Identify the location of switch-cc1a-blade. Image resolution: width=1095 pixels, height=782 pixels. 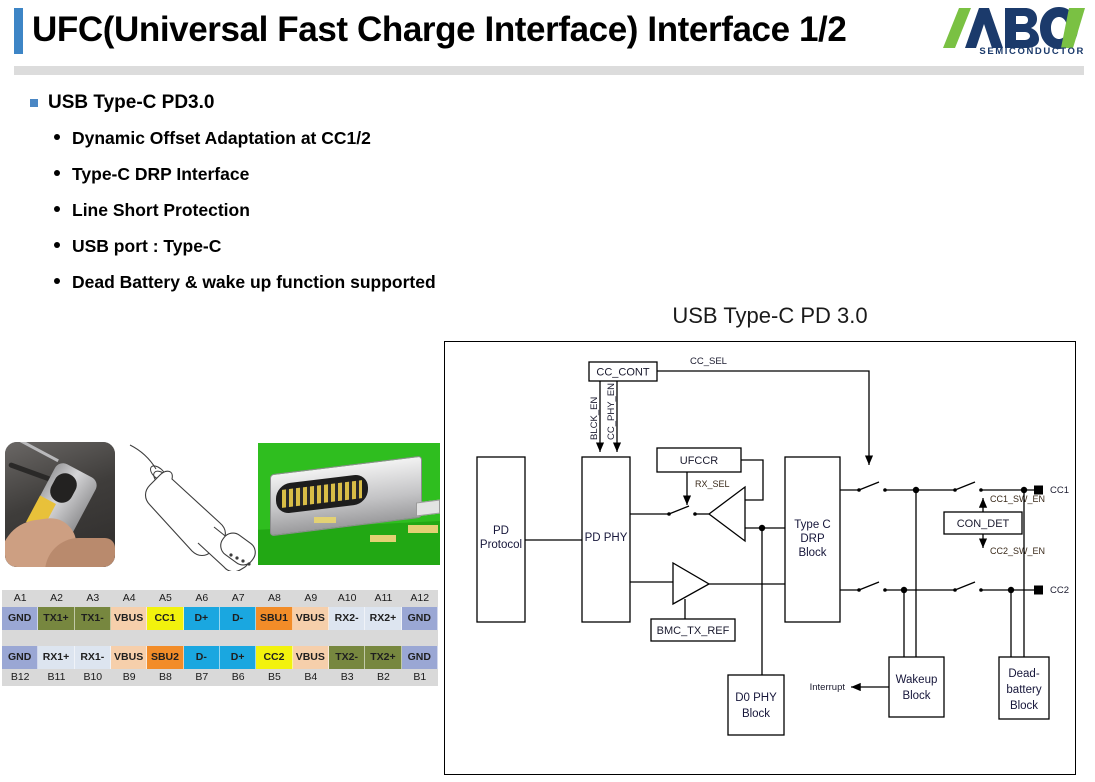
(869, 486).